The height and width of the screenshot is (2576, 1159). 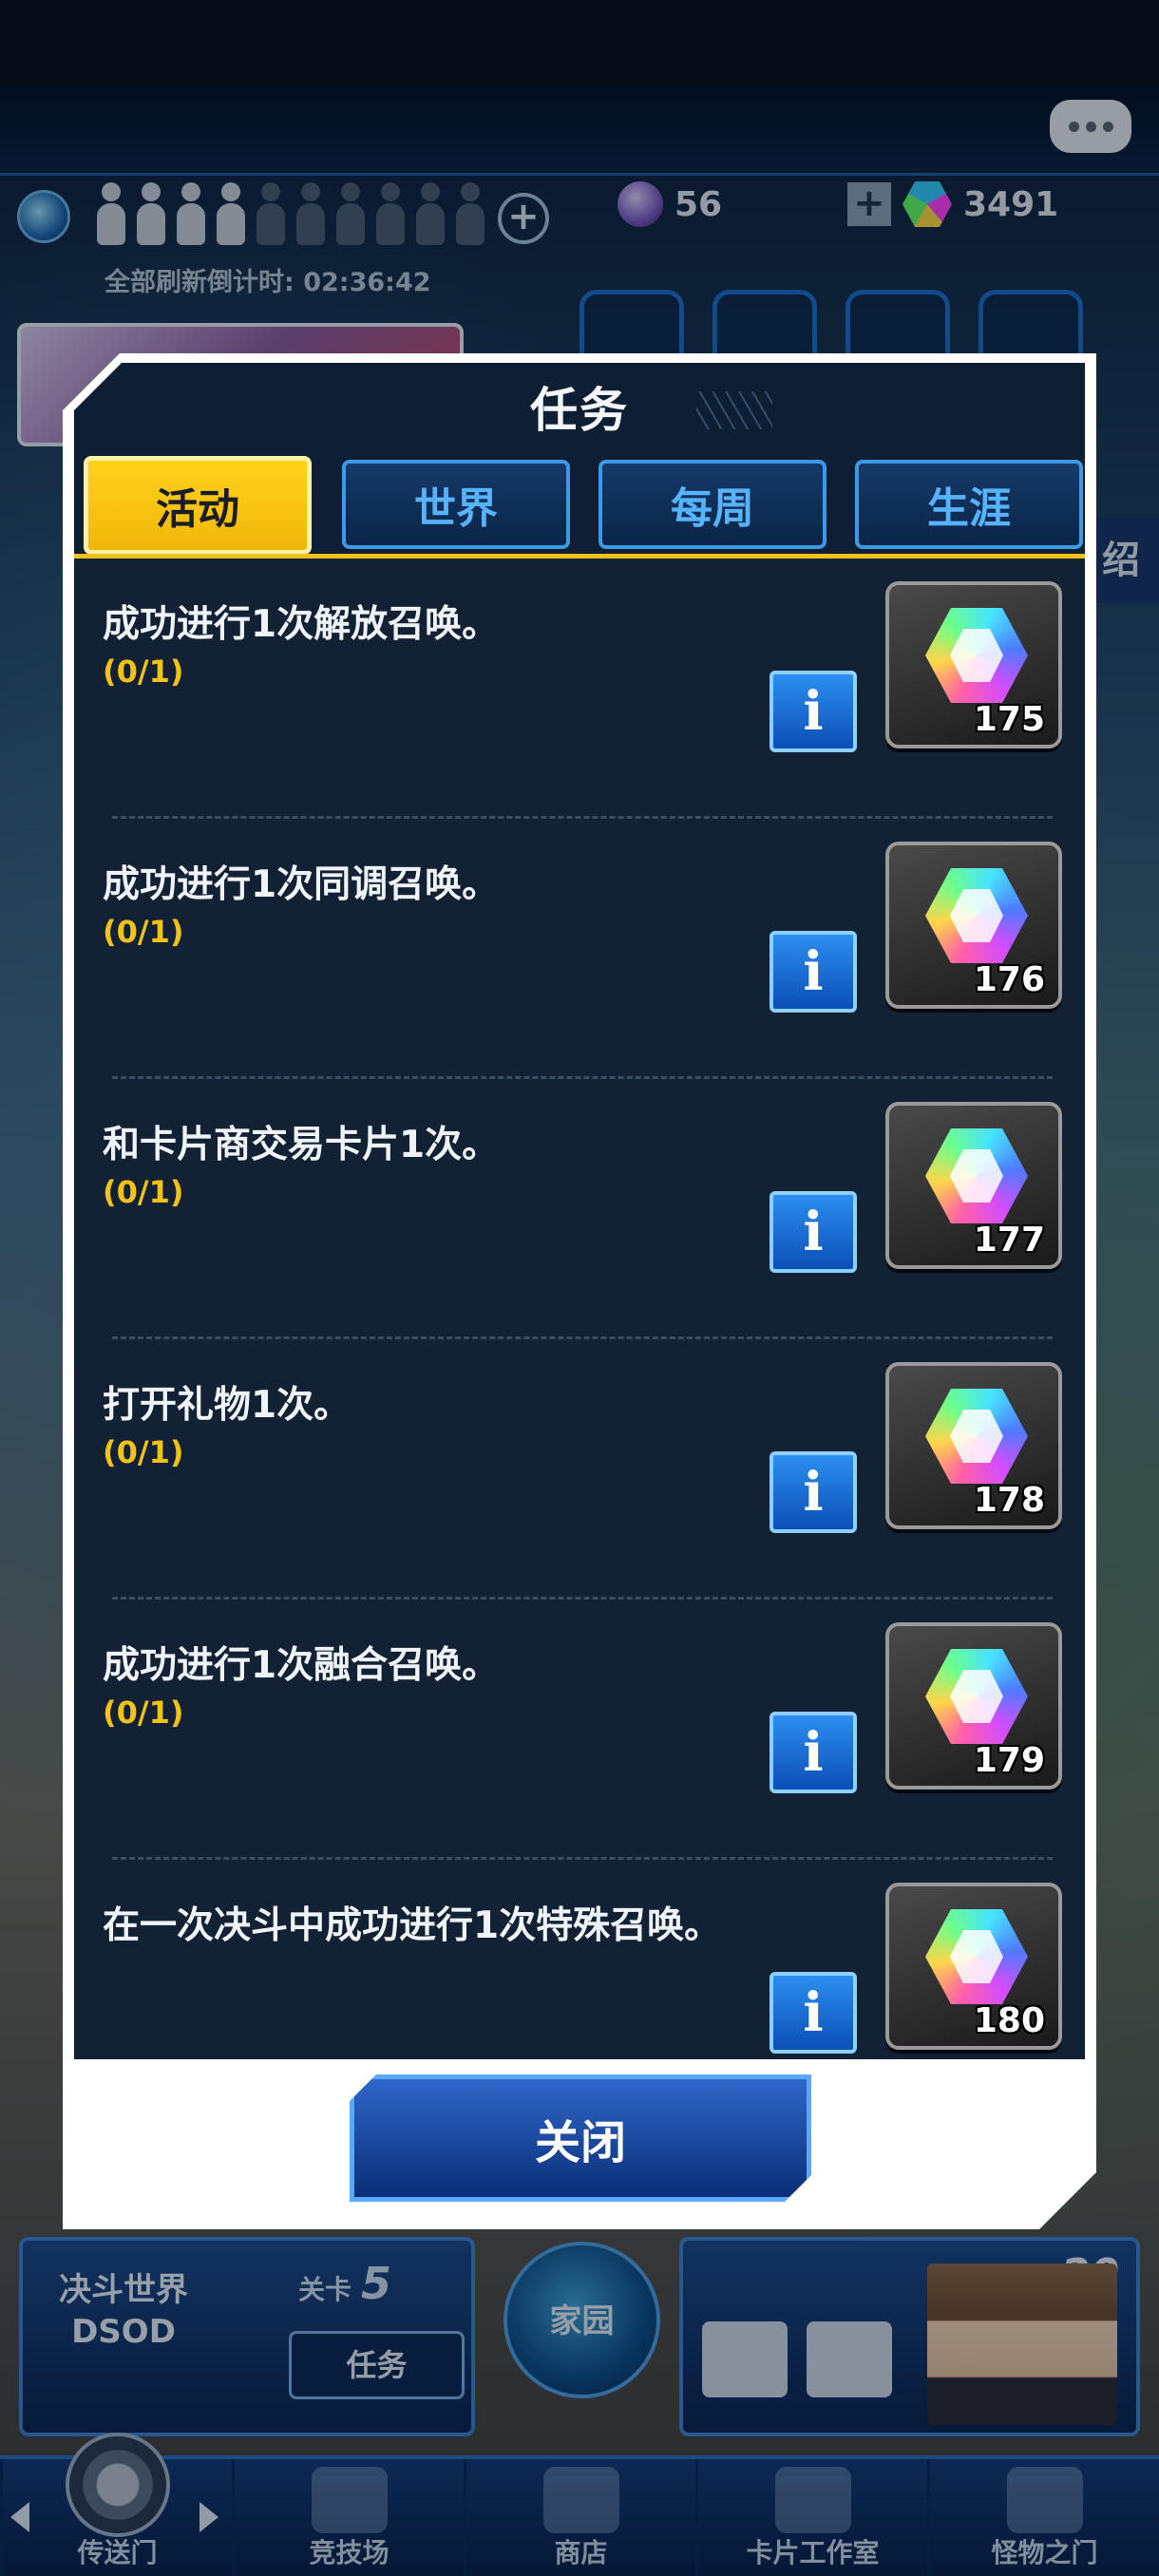 I want to click on mission-tabs: 活动 世界 每周 生涯, so click(x=579, y=502).